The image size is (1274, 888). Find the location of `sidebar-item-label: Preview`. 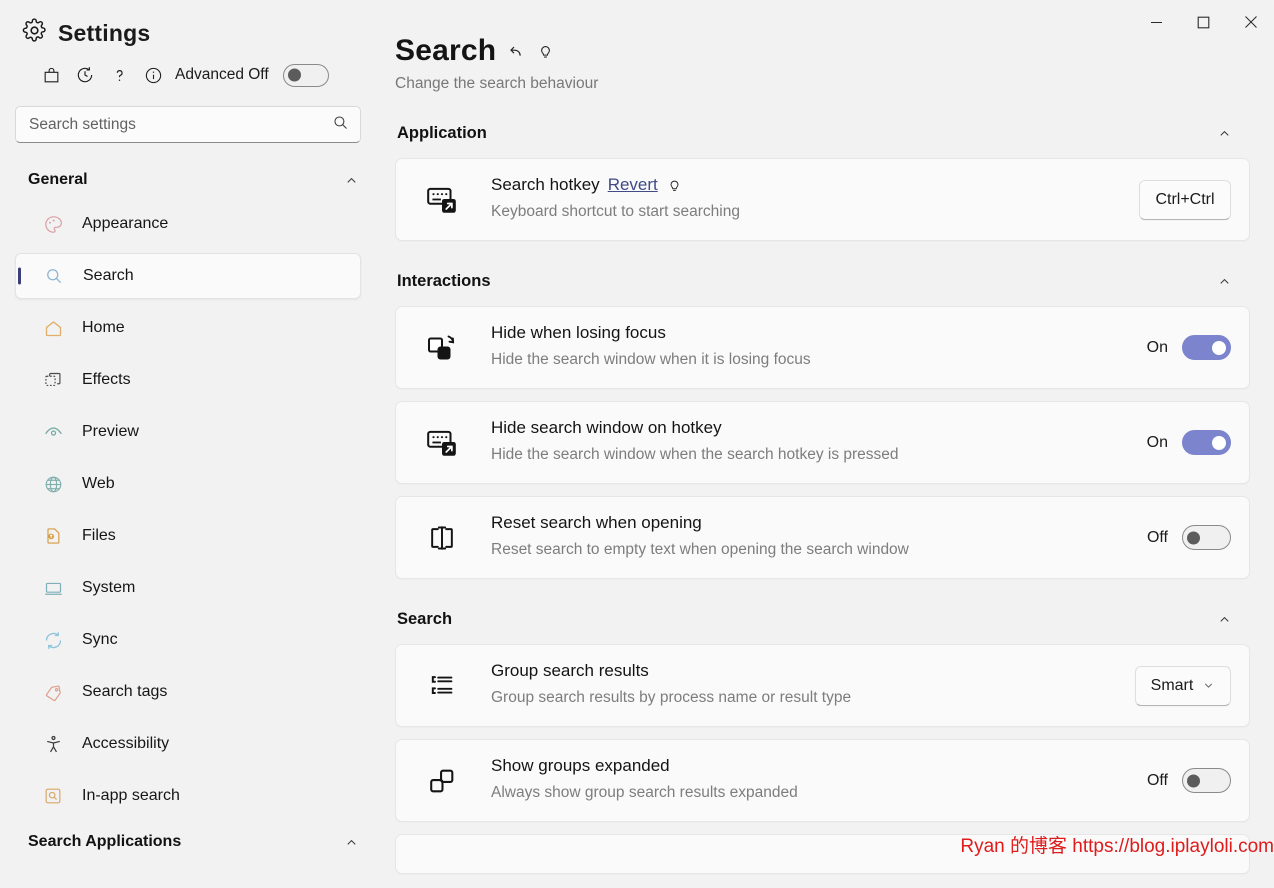

sidebar-item-label: Preview is located at coordinates (110, 431).